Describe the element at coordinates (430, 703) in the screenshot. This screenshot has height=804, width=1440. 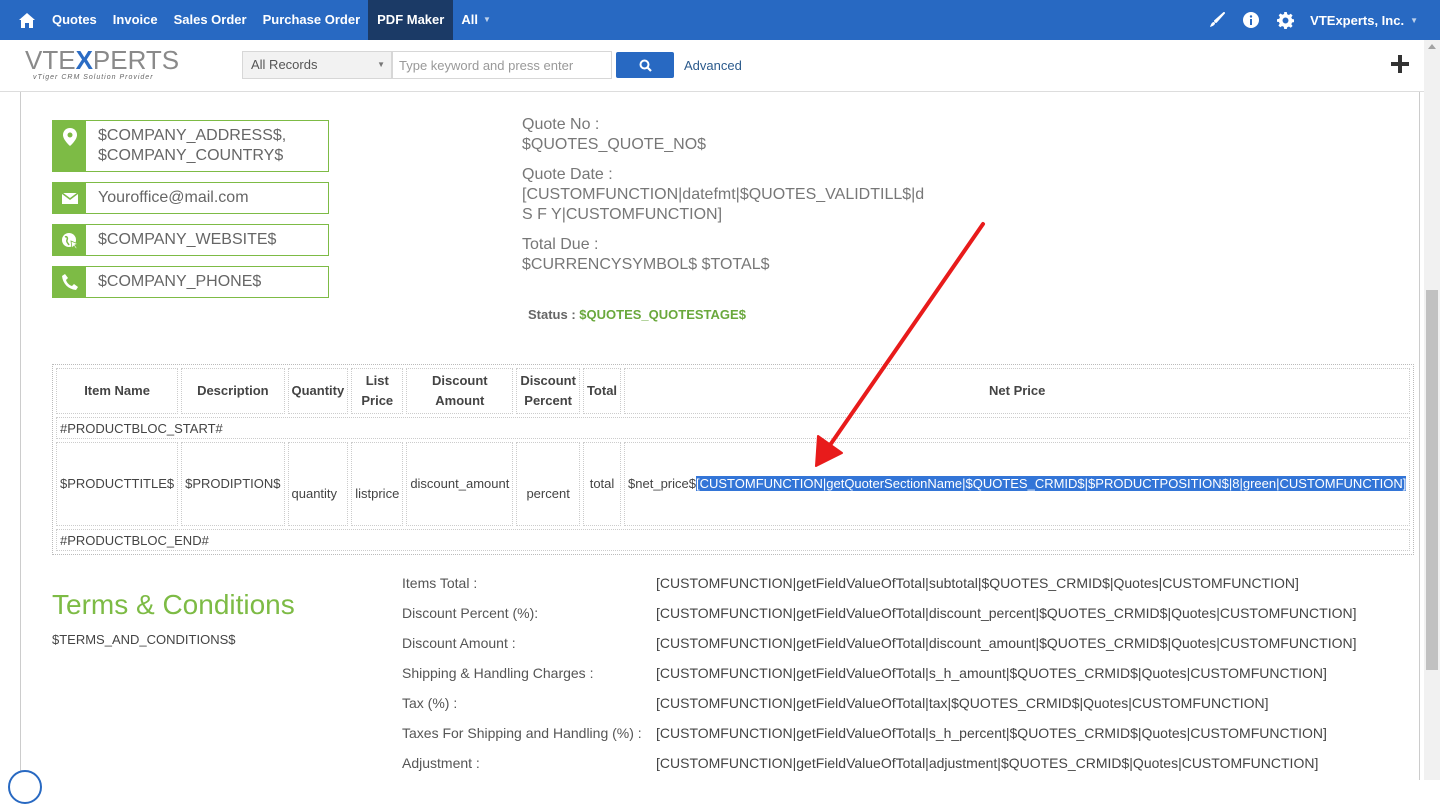
I see `totals-label: Tax (%) :` at that location.